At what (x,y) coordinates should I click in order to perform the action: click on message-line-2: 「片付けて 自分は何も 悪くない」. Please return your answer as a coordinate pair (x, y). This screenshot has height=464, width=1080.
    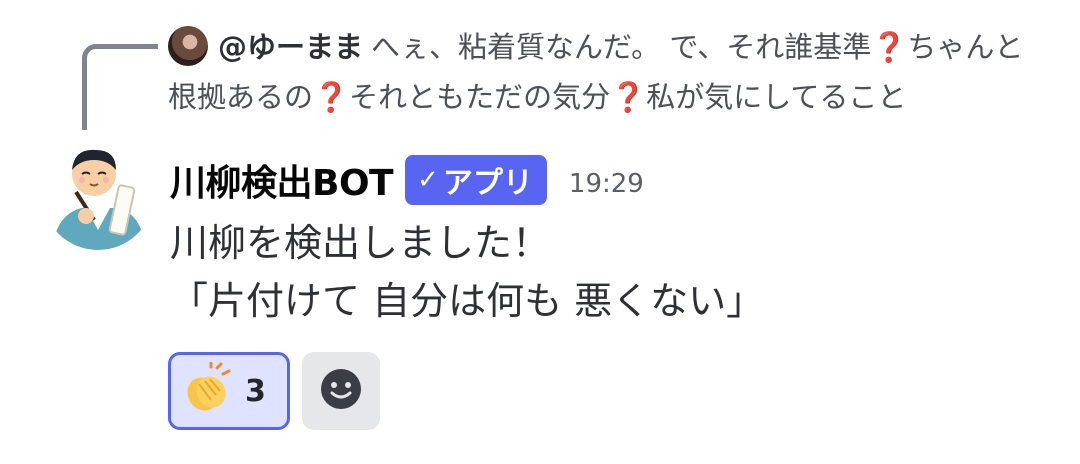
    Looking at the image, I should click on (467, 301).